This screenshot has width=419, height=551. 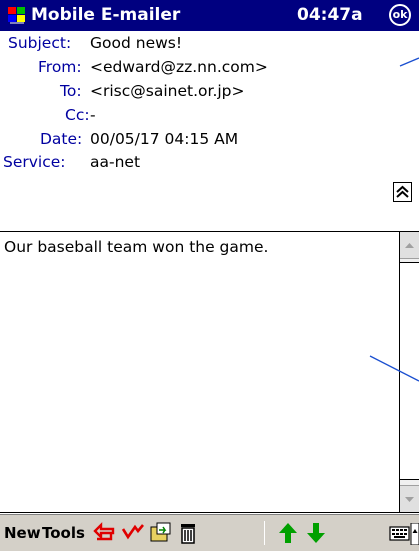 What do you see at coordinates (61, 139) in the screenshot?
I see `date-label: Date:` at bounding box center [61, 139].